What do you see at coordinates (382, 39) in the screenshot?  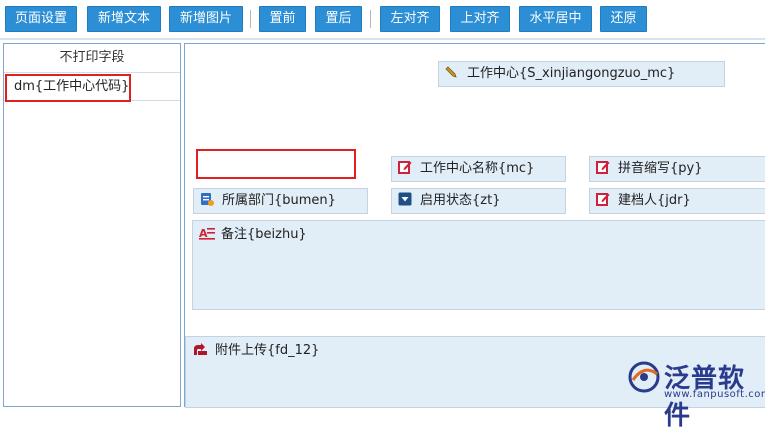 I see `toolbar-divider` at bounding box center [382, 39].